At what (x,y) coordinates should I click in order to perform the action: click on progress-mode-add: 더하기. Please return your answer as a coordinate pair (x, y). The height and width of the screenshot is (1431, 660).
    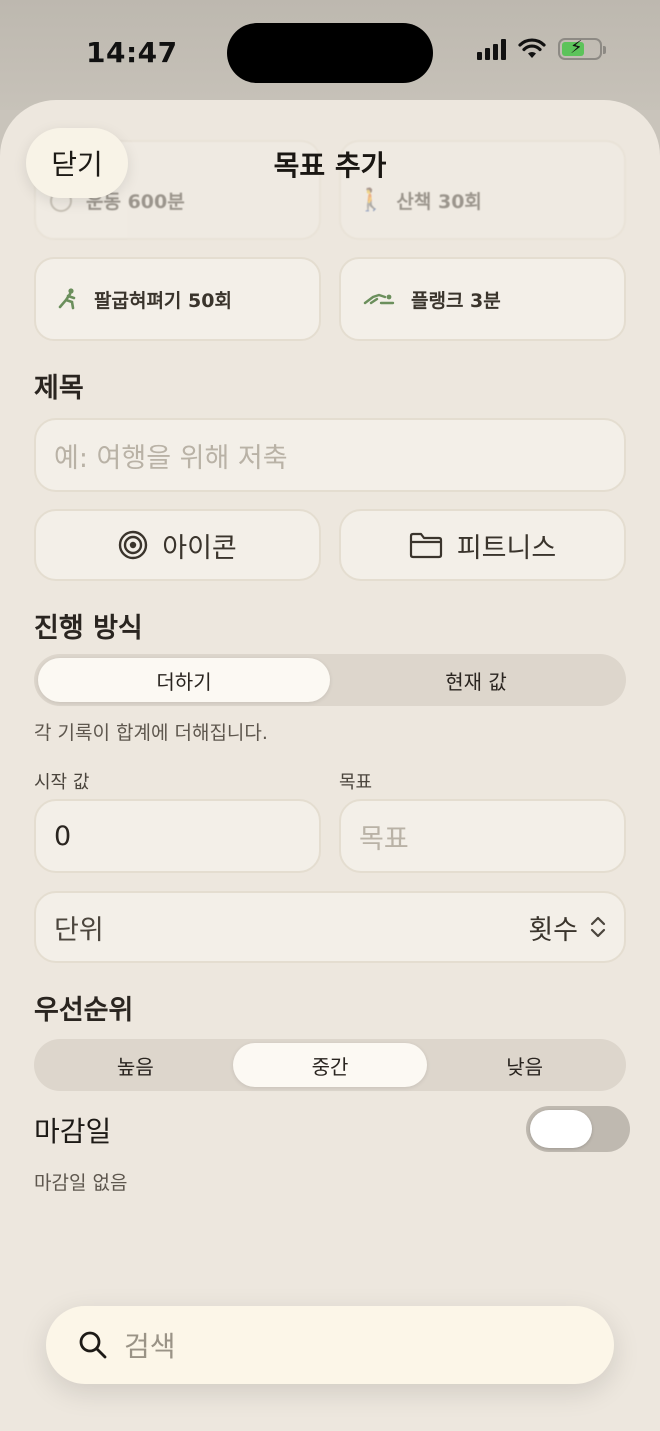
    Looking at the image, I should click on (184, 680).